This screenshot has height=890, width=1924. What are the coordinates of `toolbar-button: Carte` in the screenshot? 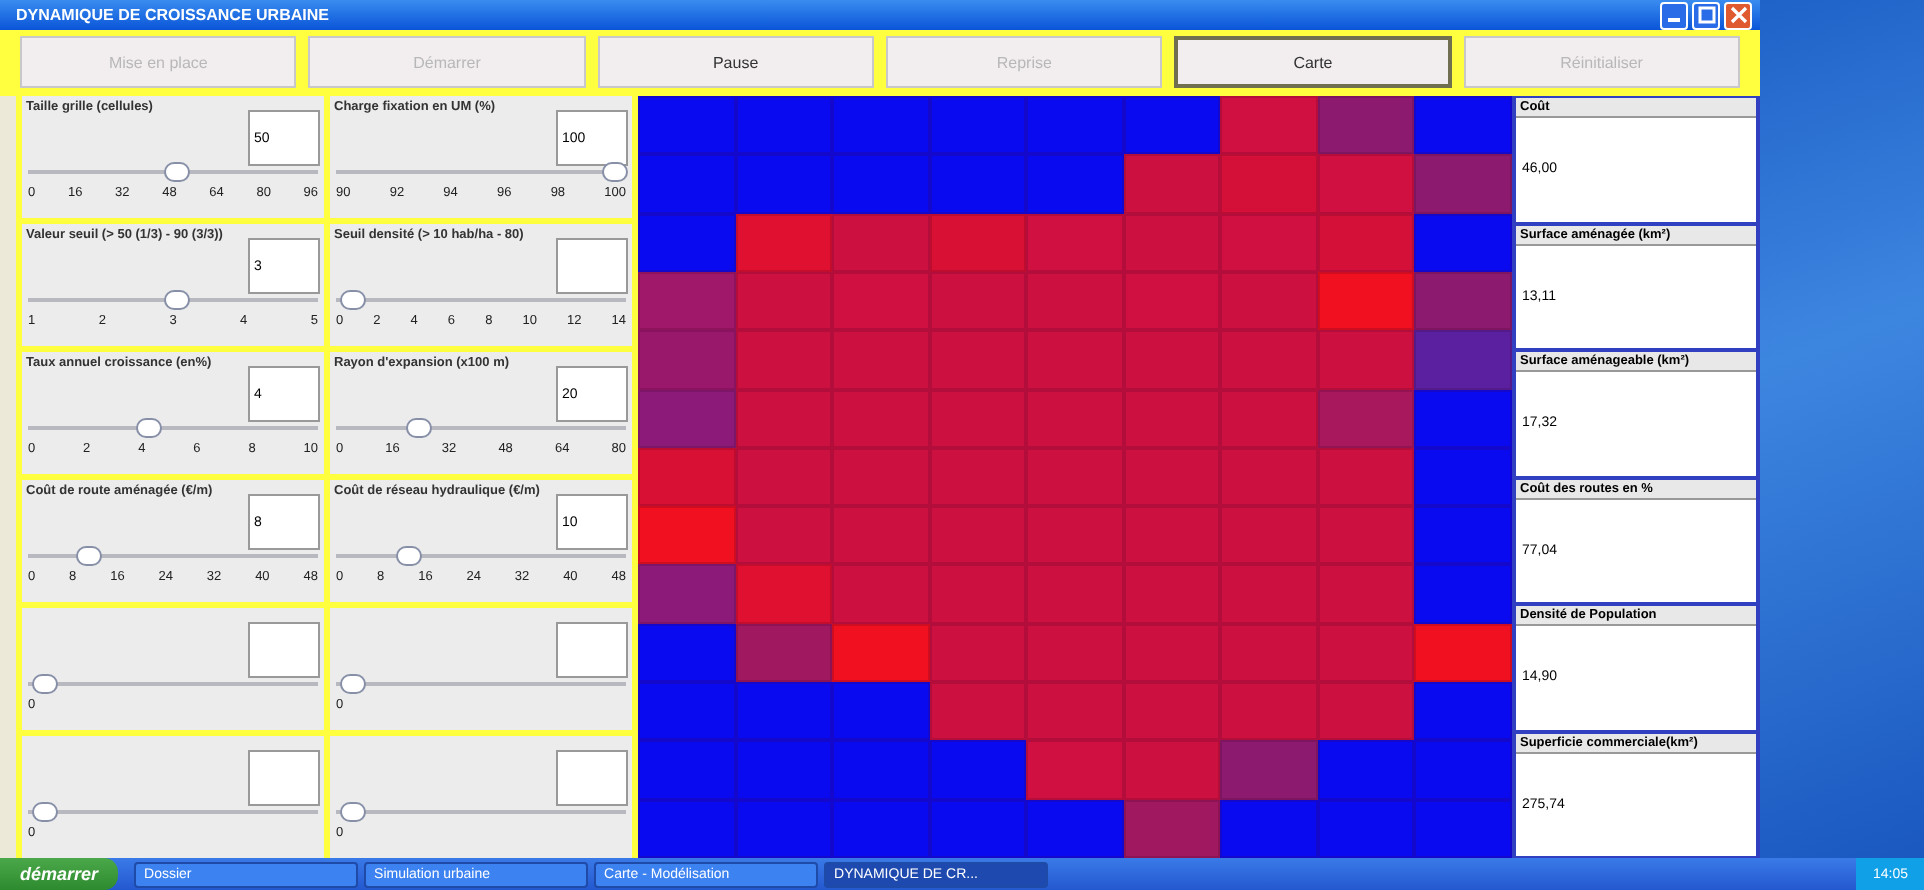 It's located at (1313, 62).